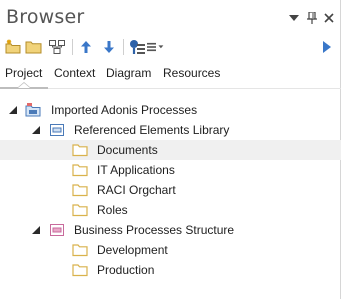 This screenshot has width=341, height=299. I want to click on pin-icon, so click(312, 18).